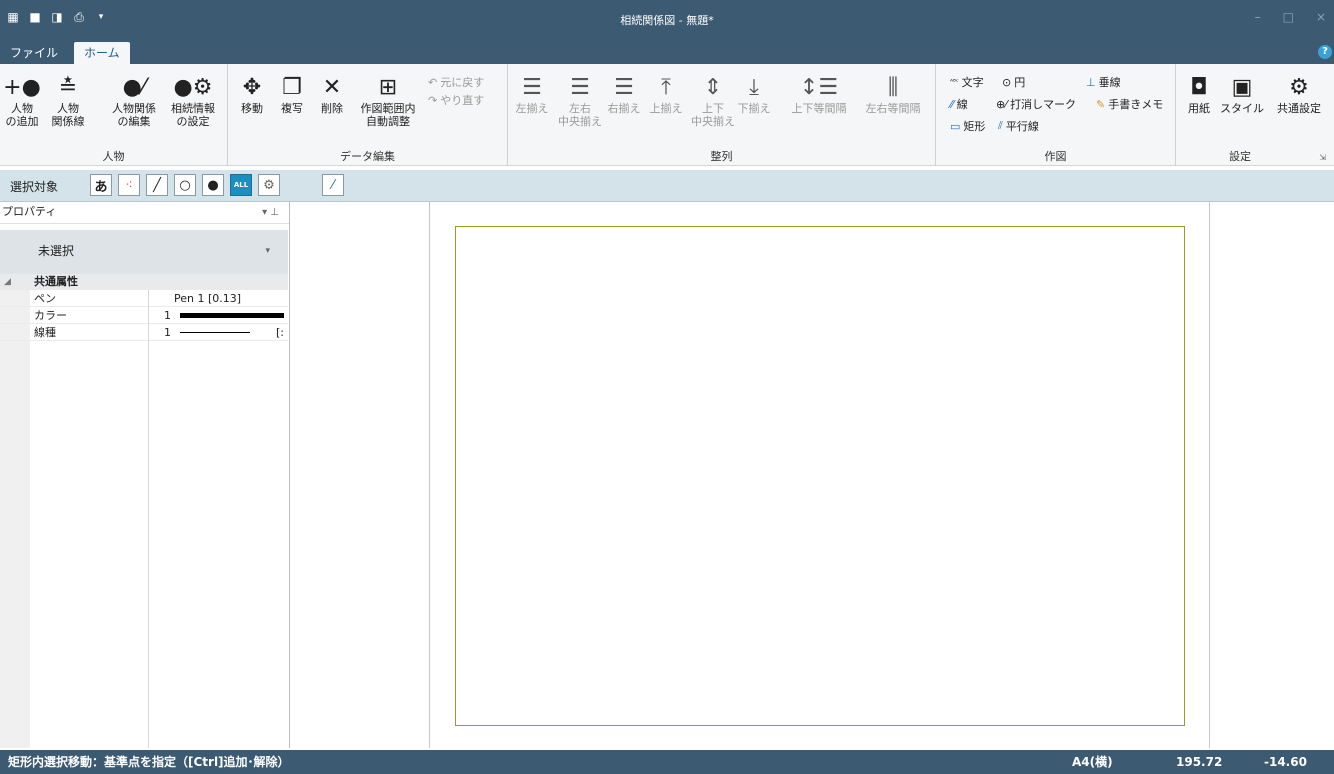 This screenshot has height=774, width=1334. I want to click on select-points-button: ⁖, so click(129, 185).